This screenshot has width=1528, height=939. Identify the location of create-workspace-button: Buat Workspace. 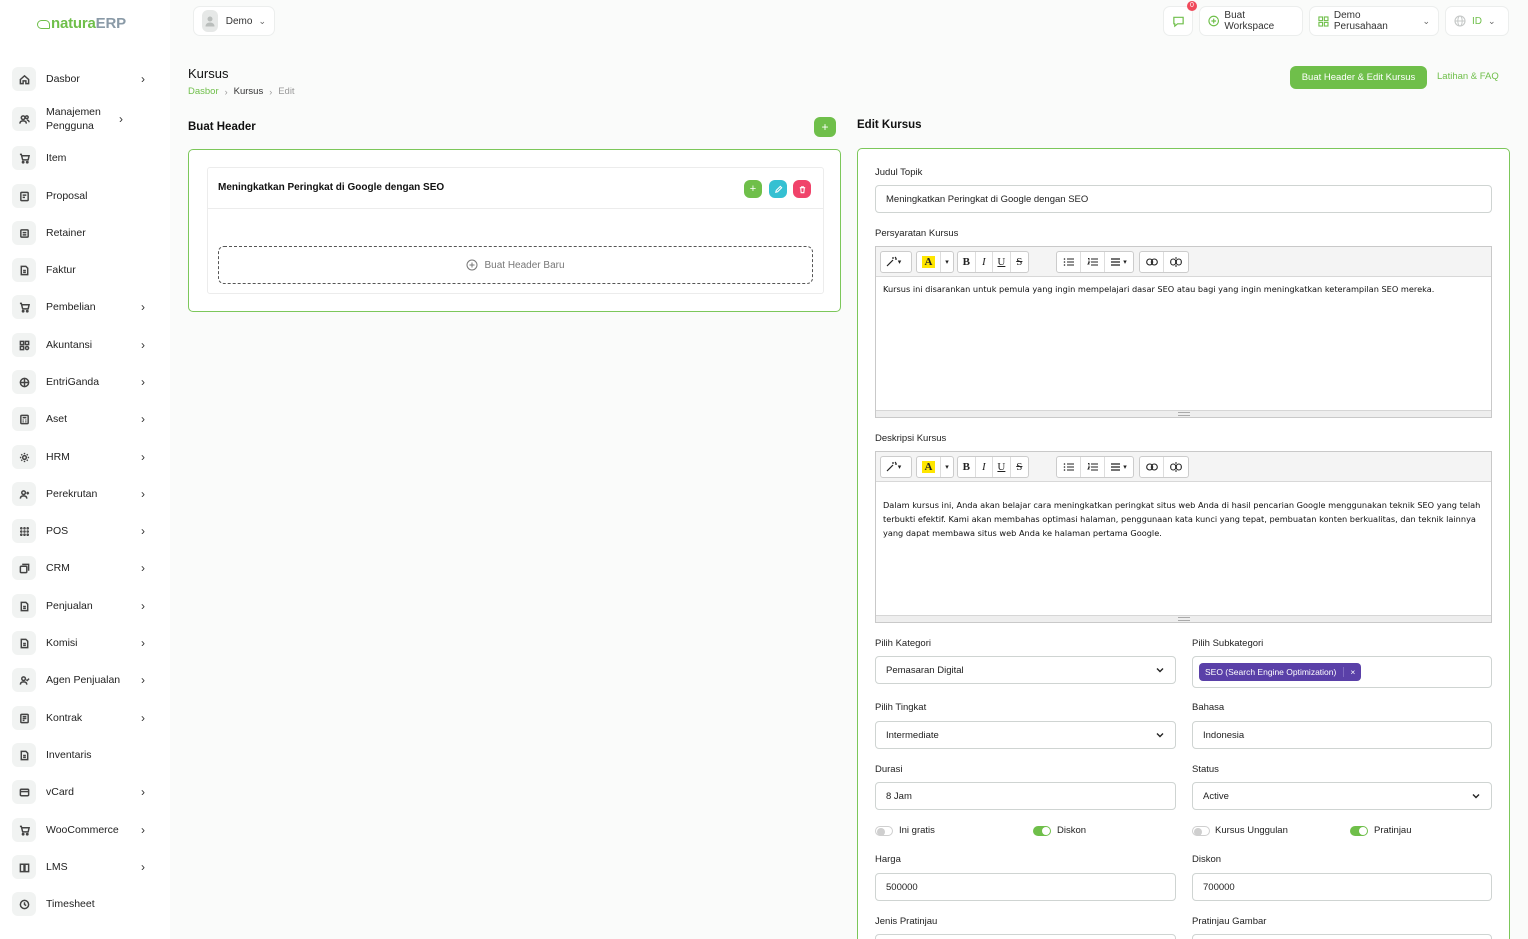
(1251, 21).